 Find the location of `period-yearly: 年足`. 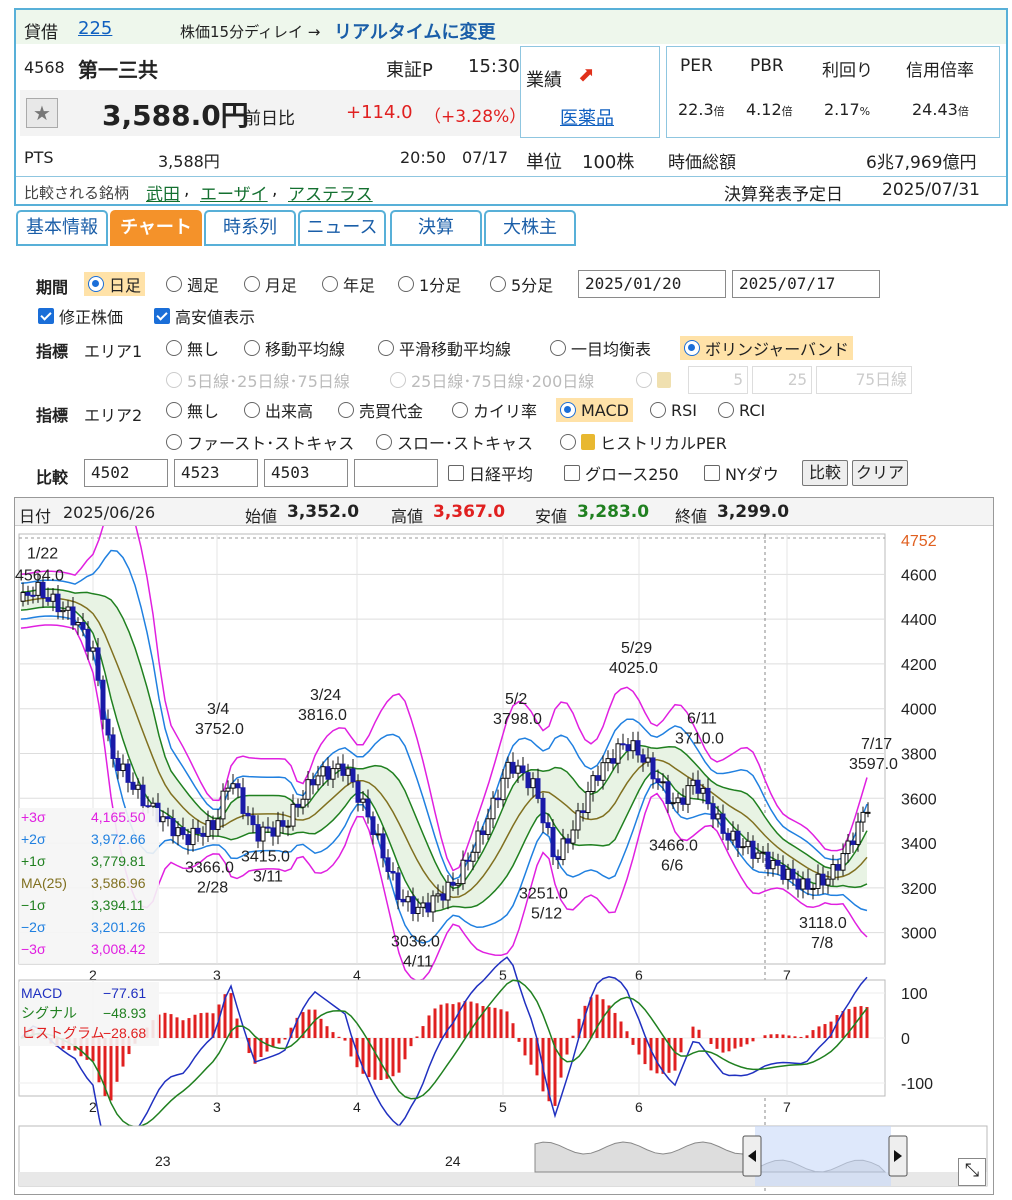

period-yearly: 年足 is located at coordinates (348, 284).